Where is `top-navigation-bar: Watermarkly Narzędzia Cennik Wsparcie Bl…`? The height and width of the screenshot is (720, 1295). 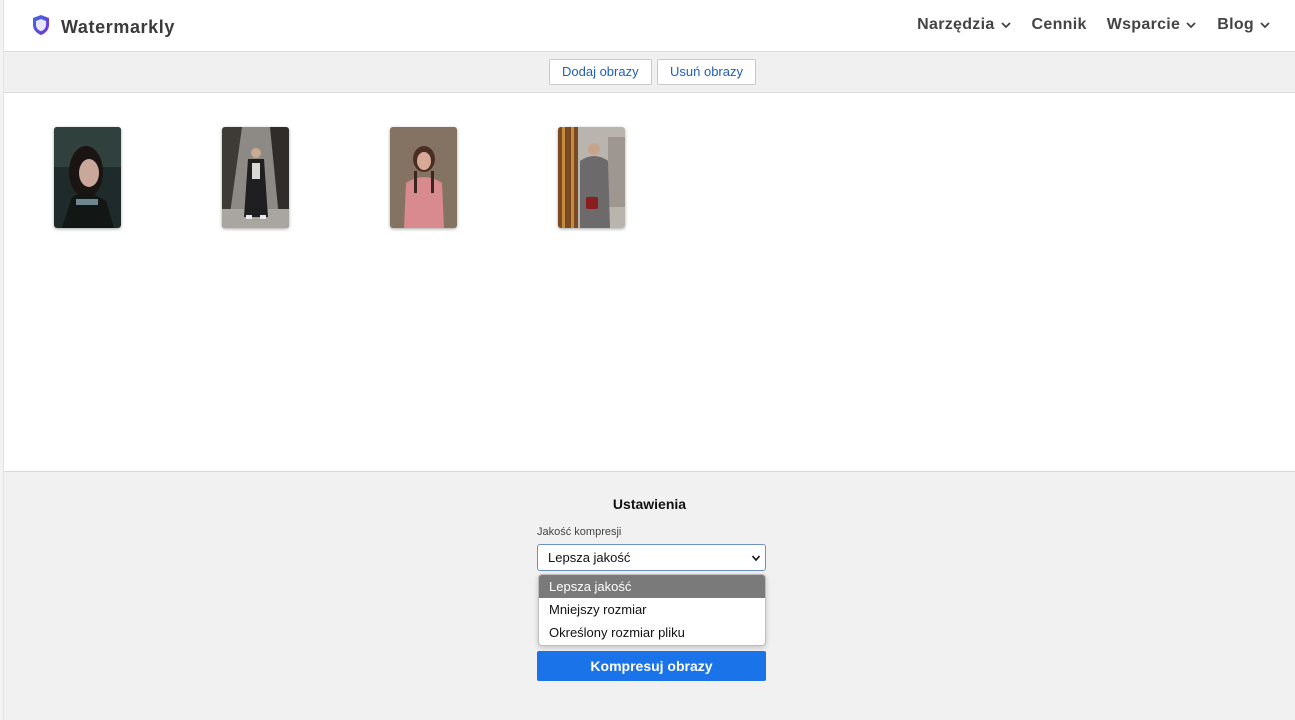
top-navigation-bar: Watermarkly Narzędzia Cennik Wsparcie Bl… is located at coordinates (649, 26).